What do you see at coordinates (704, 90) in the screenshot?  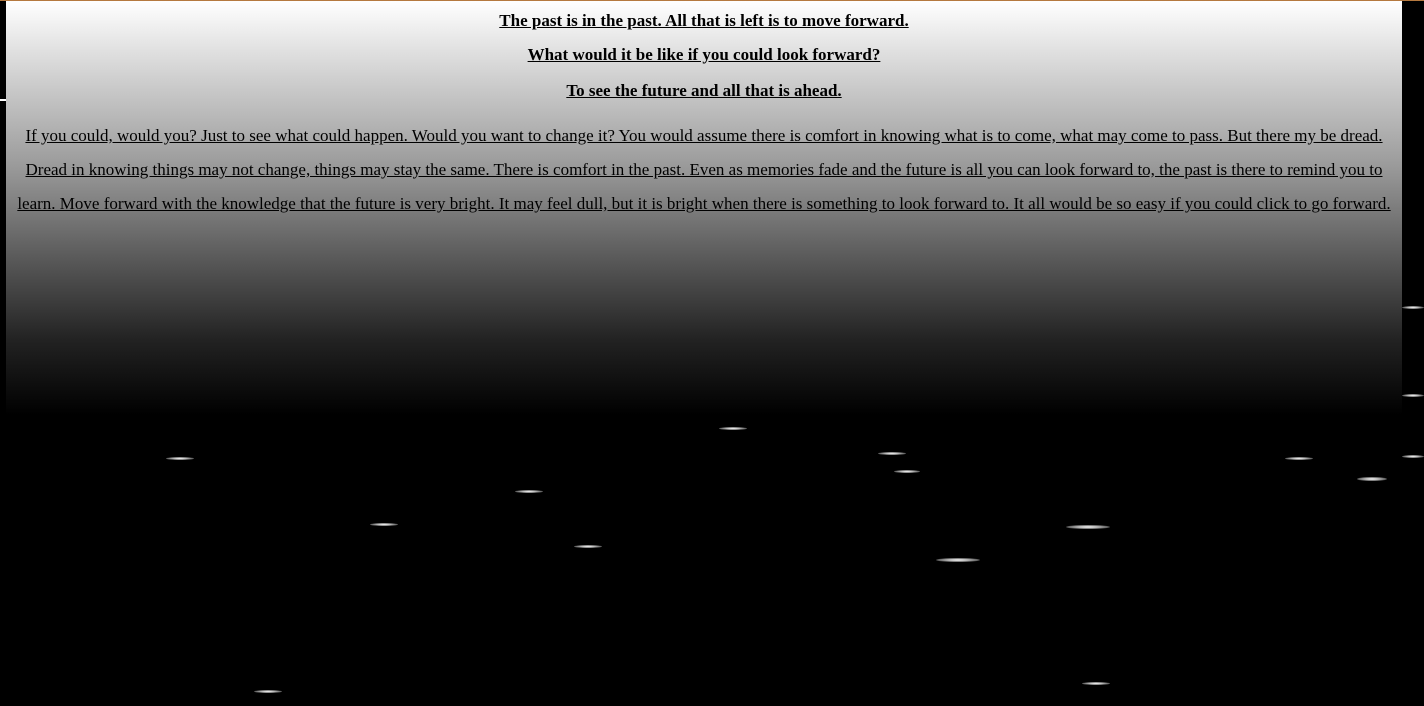 I see `heading-see-future: To see the future and all that is ahead.` at bounding box center [704, 90].